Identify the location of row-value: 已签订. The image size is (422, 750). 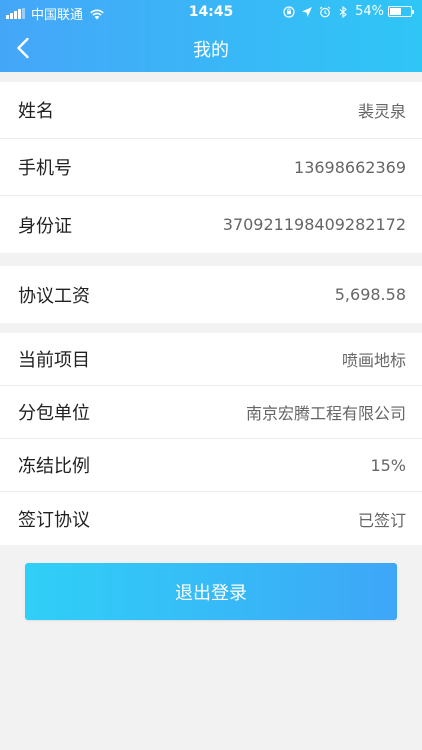
(381, 520).